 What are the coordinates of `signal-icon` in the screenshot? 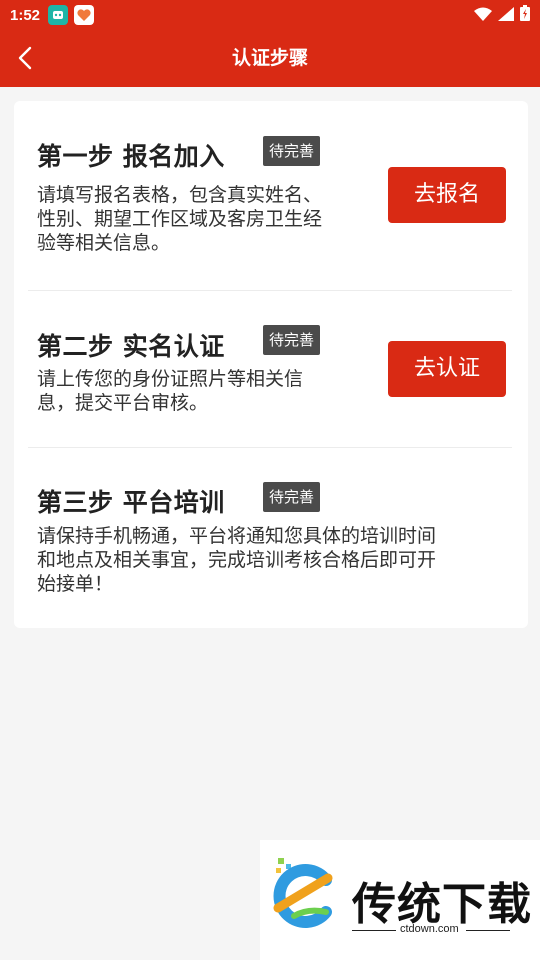 It's located at (506, 15).